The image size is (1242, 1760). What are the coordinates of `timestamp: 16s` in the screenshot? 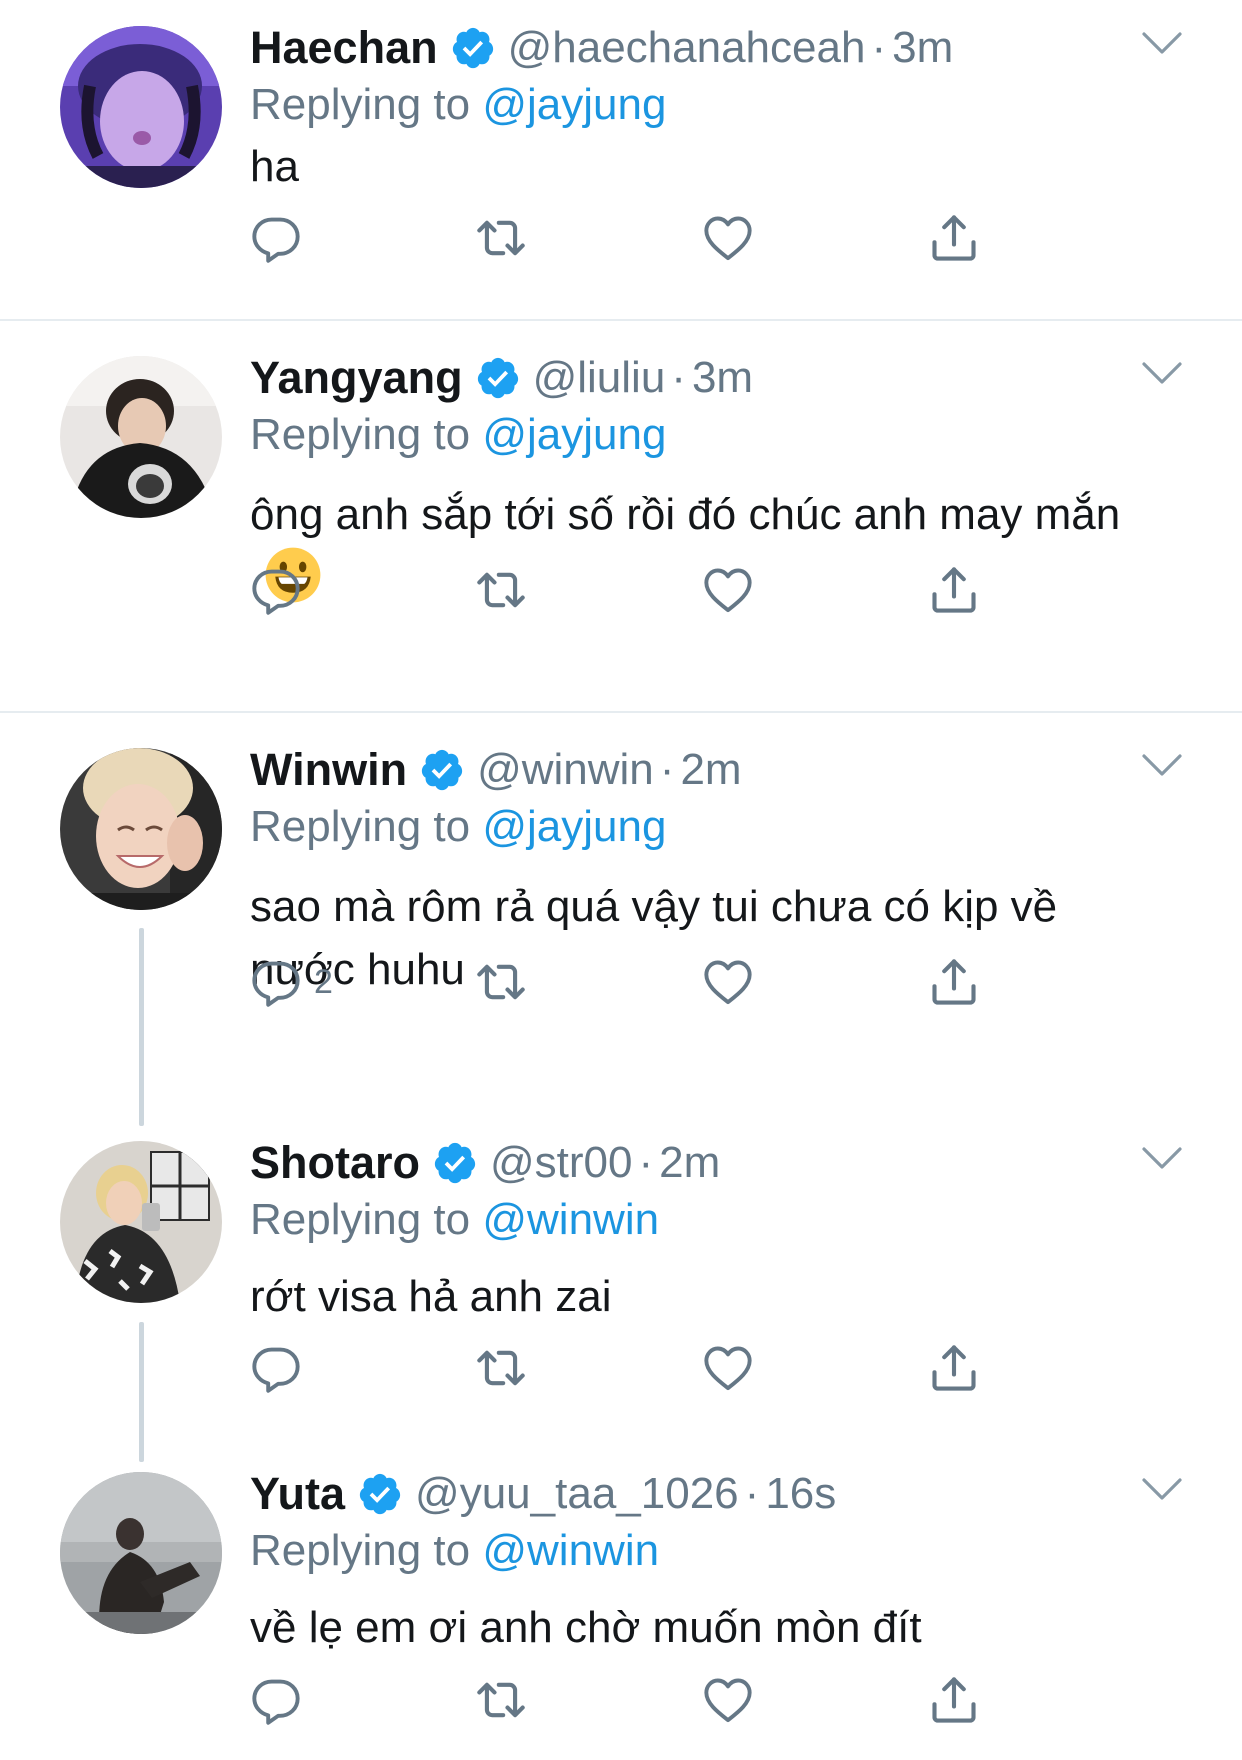 It's located at (800, 1494).